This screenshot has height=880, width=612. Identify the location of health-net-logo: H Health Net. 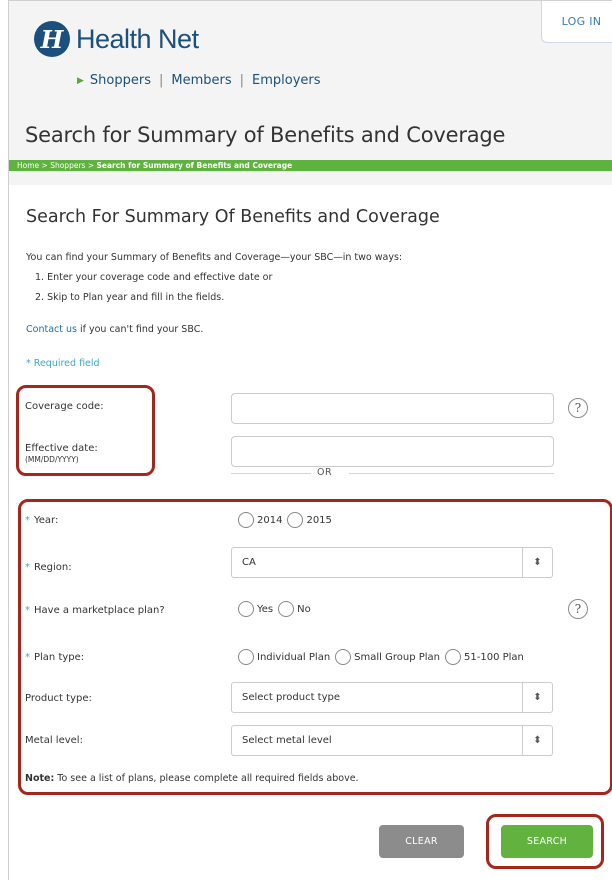
(116, 39).